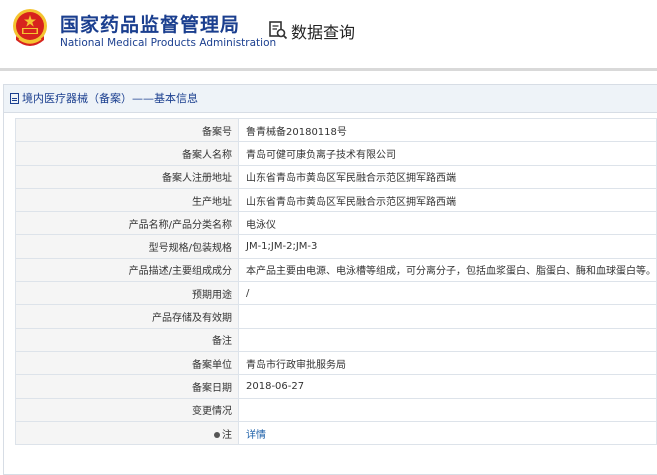 The height and width of the screenshot is (475, 657). I want to click on field-label-text: 备案人注册地址, so click(197, 179).